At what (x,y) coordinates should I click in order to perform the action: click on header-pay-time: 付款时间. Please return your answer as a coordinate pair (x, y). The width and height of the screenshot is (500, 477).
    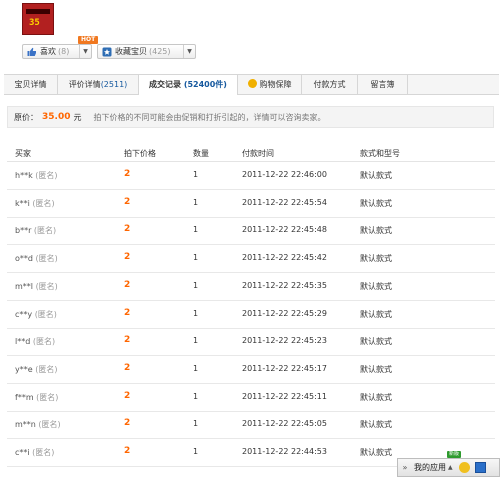
    Looking at the image, I should click on (258, 153).